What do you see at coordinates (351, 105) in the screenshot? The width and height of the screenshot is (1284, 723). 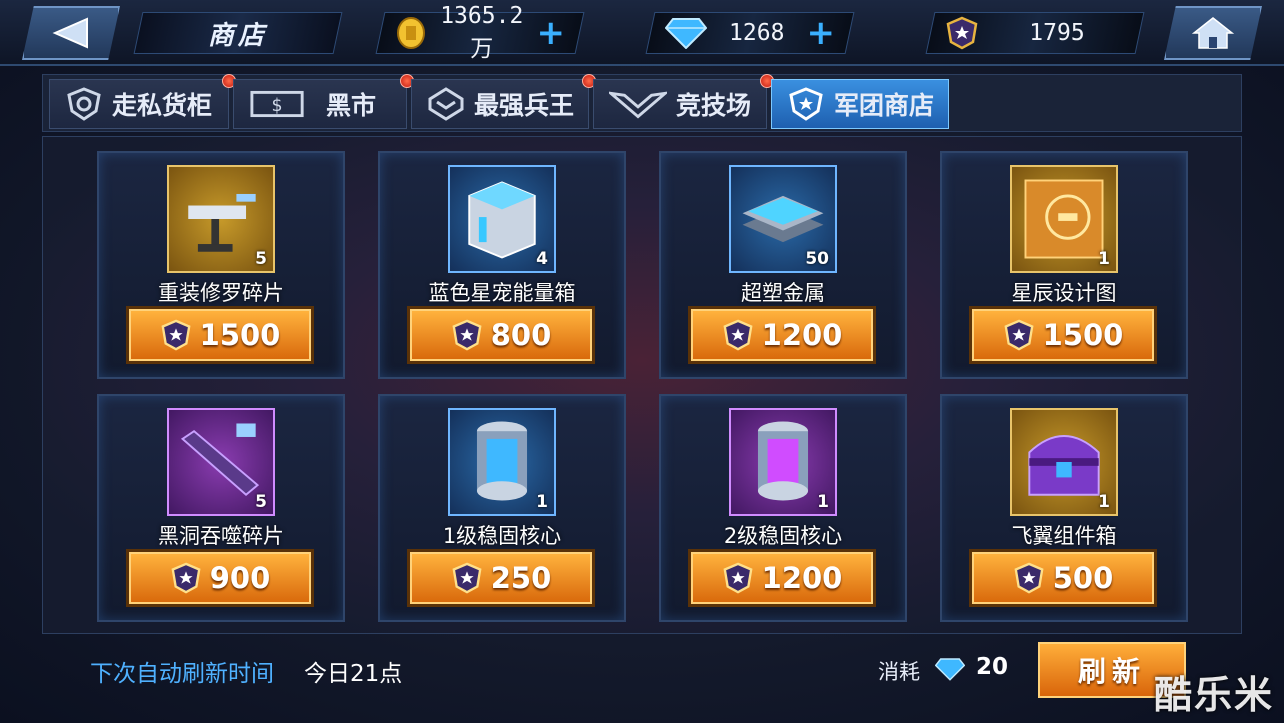 I see `tab-label: 黑市` at bounding box center [351, 105].